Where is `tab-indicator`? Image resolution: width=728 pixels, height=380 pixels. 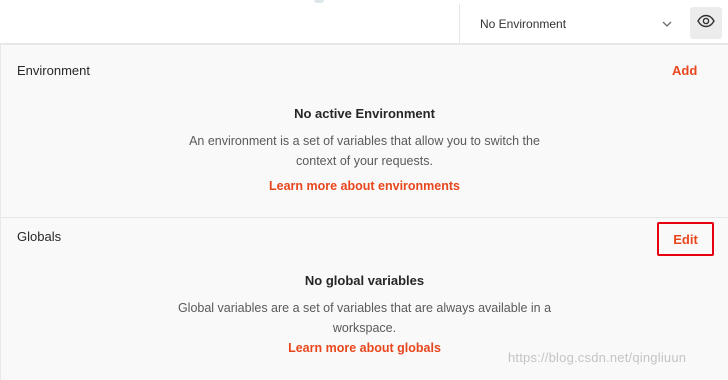 tab-indicator is located at coordinates (319, 1).